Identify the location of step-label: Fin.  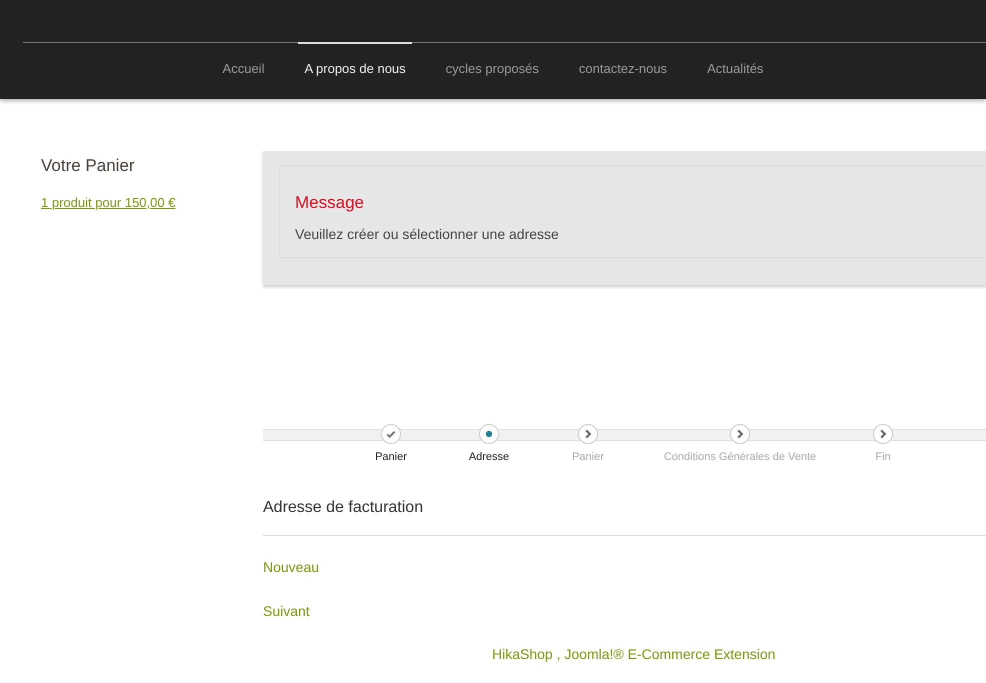
(883, 457).